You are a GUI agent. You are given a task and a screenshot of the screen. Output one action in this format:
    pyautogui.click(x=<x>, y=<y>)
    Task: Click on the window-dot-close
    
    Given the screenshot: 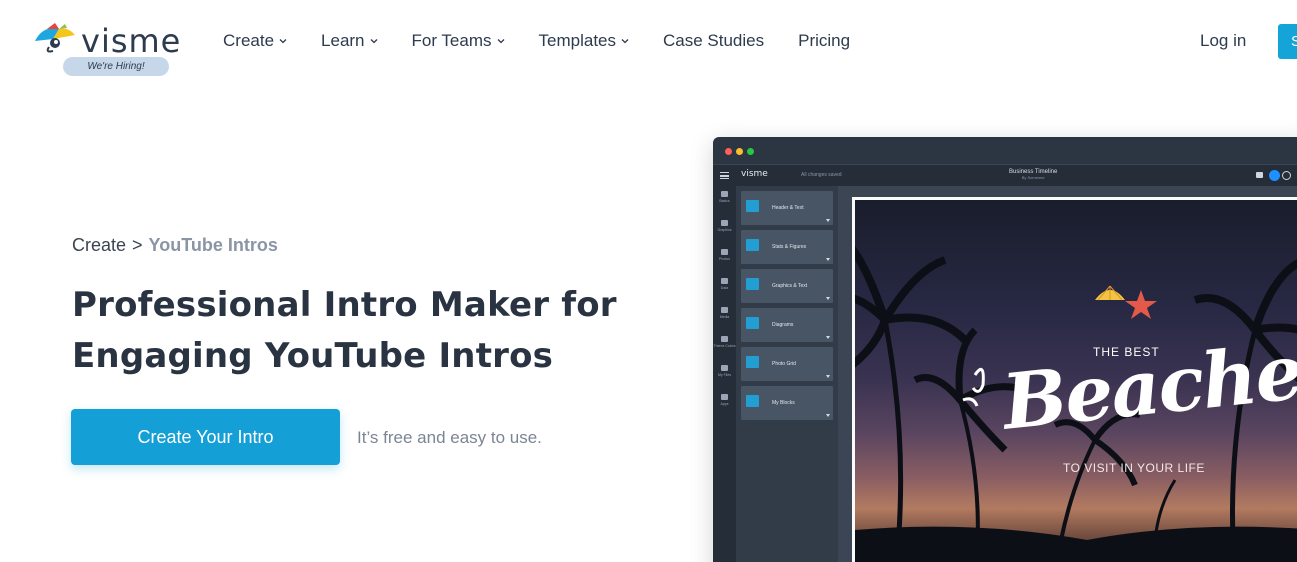 What is the action you would take?
    pyautogui.click(x=728, y=151)
    